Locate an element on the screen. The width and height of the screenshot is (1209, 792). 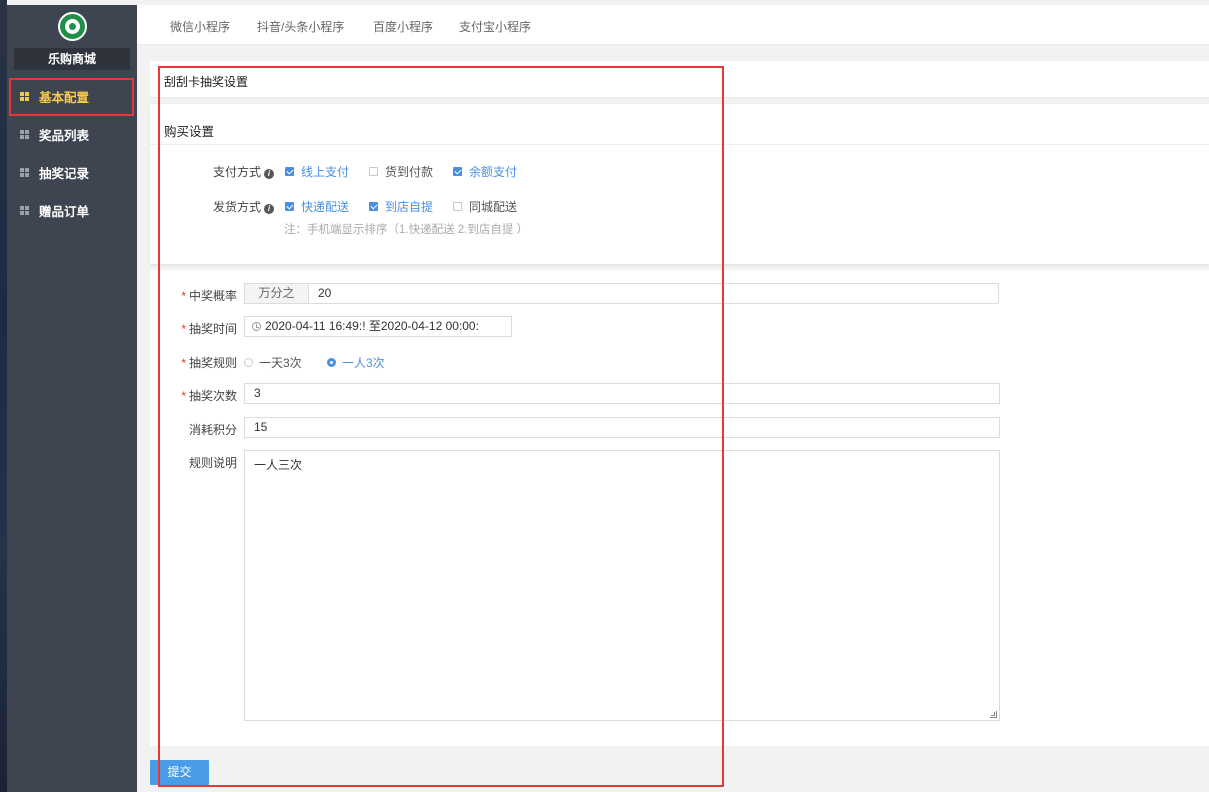
tab-douyin: 抖音/头条小程序 is located at coordinates (300, 26).